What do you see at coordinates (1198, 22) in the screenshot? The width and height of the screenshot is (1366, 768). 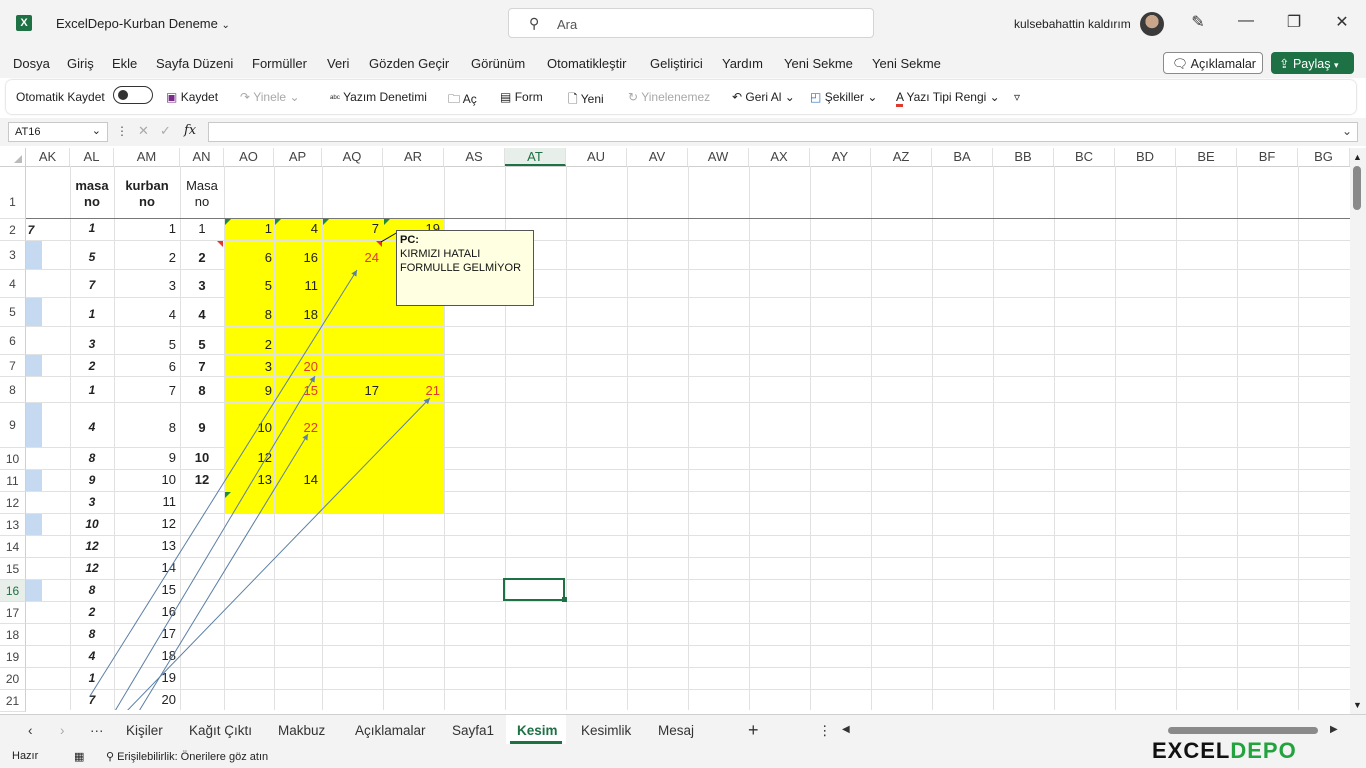 I see `pen-icon: ✎` at bounding box center [1198, 22].